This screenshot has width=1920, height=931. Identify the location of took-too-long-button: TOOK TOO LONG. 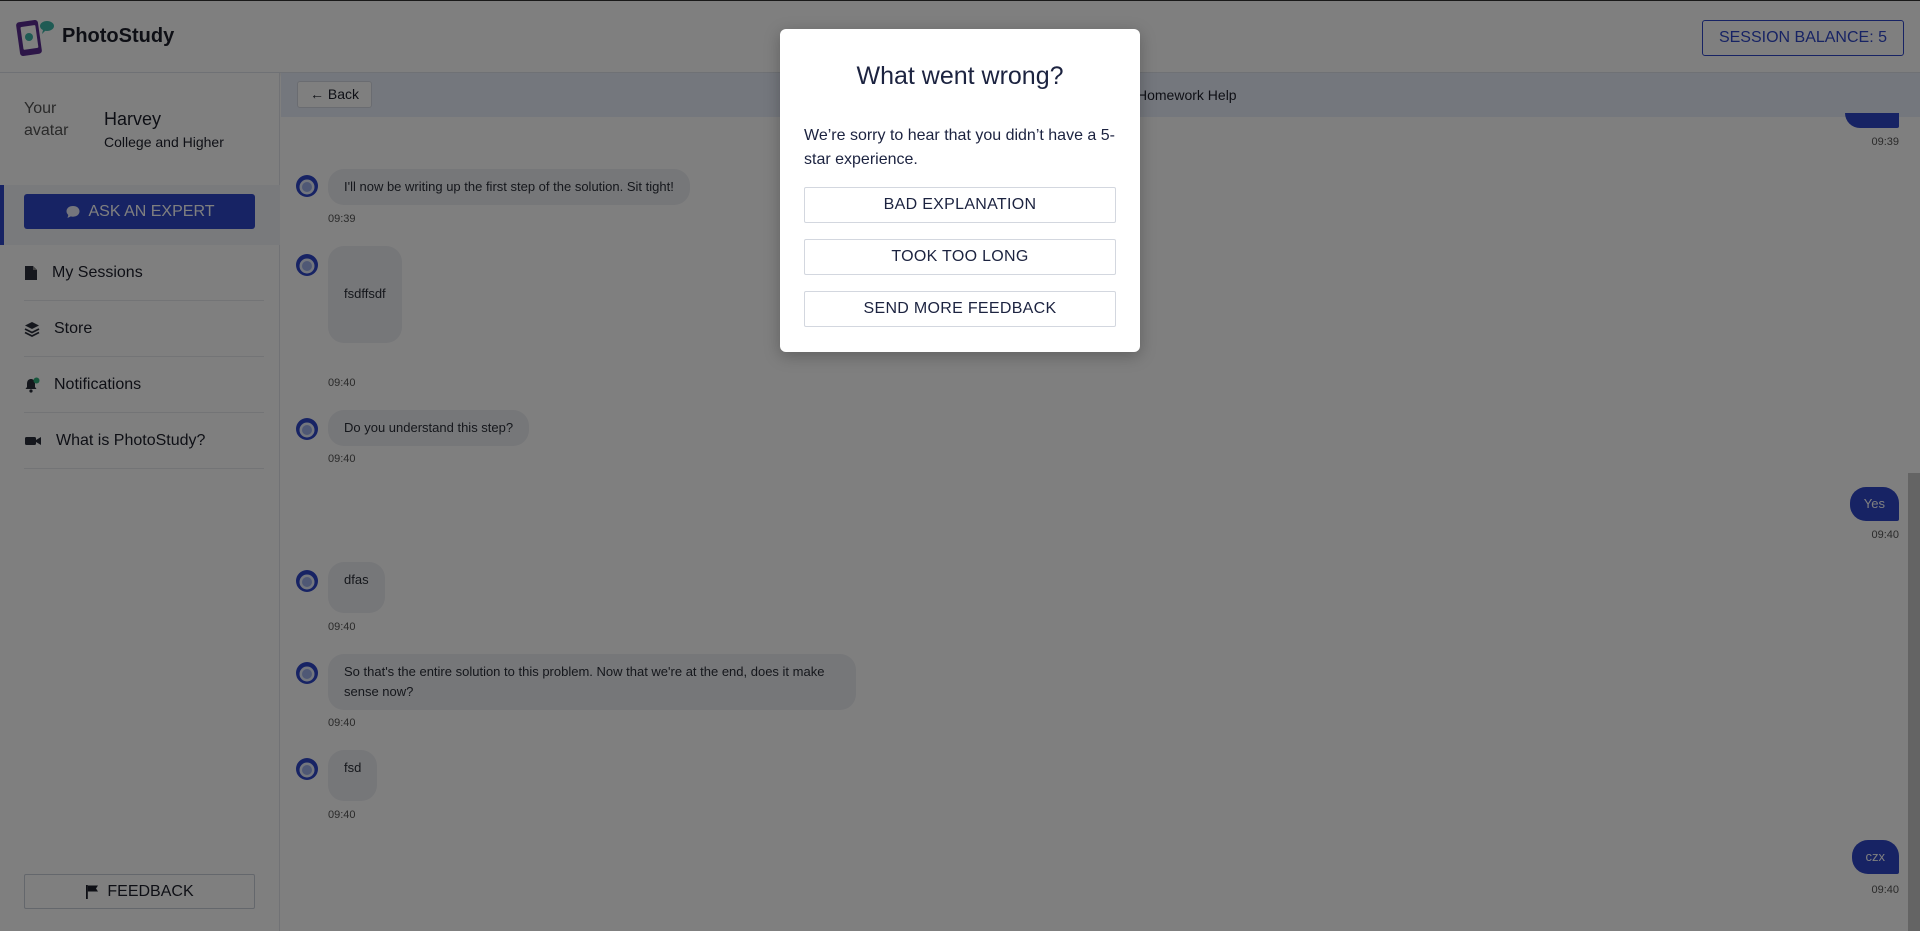
(960, 257).